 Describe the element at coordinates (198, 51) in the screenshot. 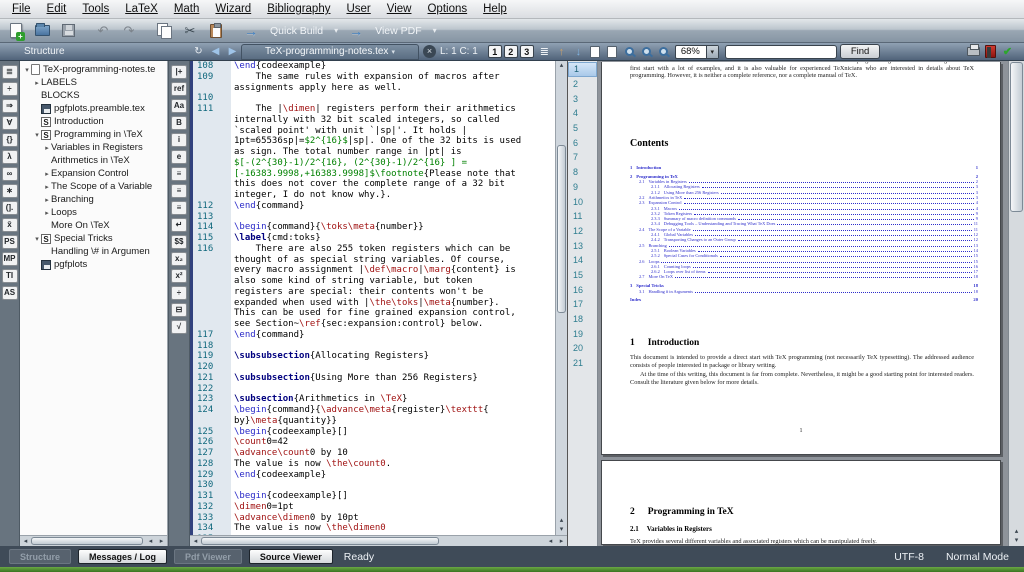

I see `reload-document-button: ↻` at that location.